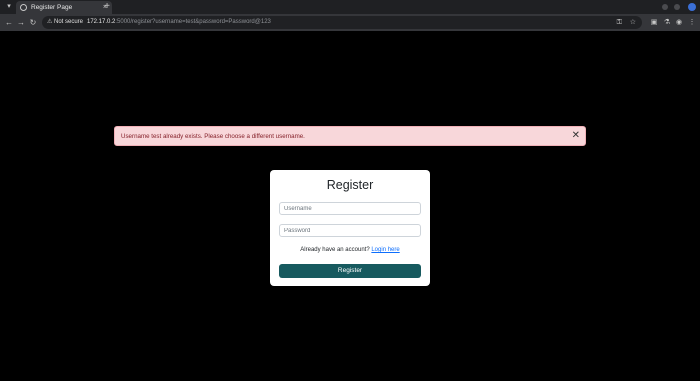 The image size is (700, 381). What do you see at coordinates (335, 250) in the screenshot?
I see `login-prompt-text: Already have an account?` at bounding box center [335, 250].